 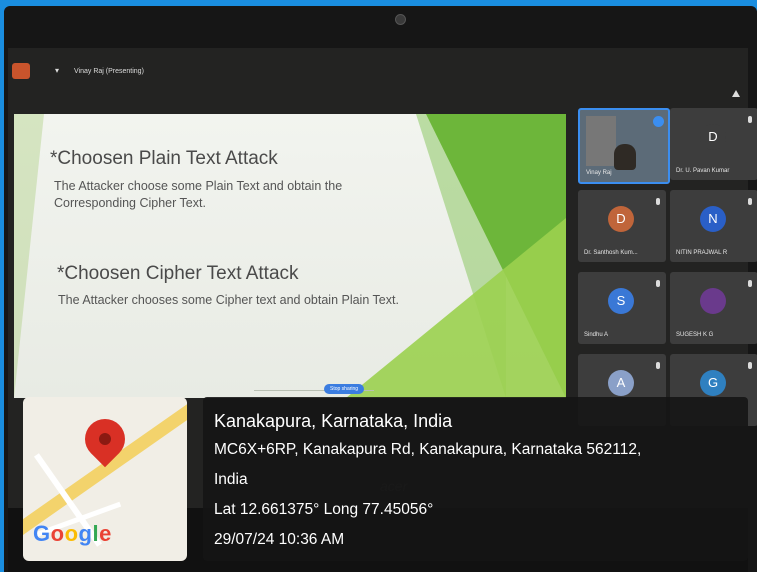 What do you see at coordinates (695, 335) in the screenshot?
I see `participant-name: SUGESH K G` at bounding box center [695, 335].